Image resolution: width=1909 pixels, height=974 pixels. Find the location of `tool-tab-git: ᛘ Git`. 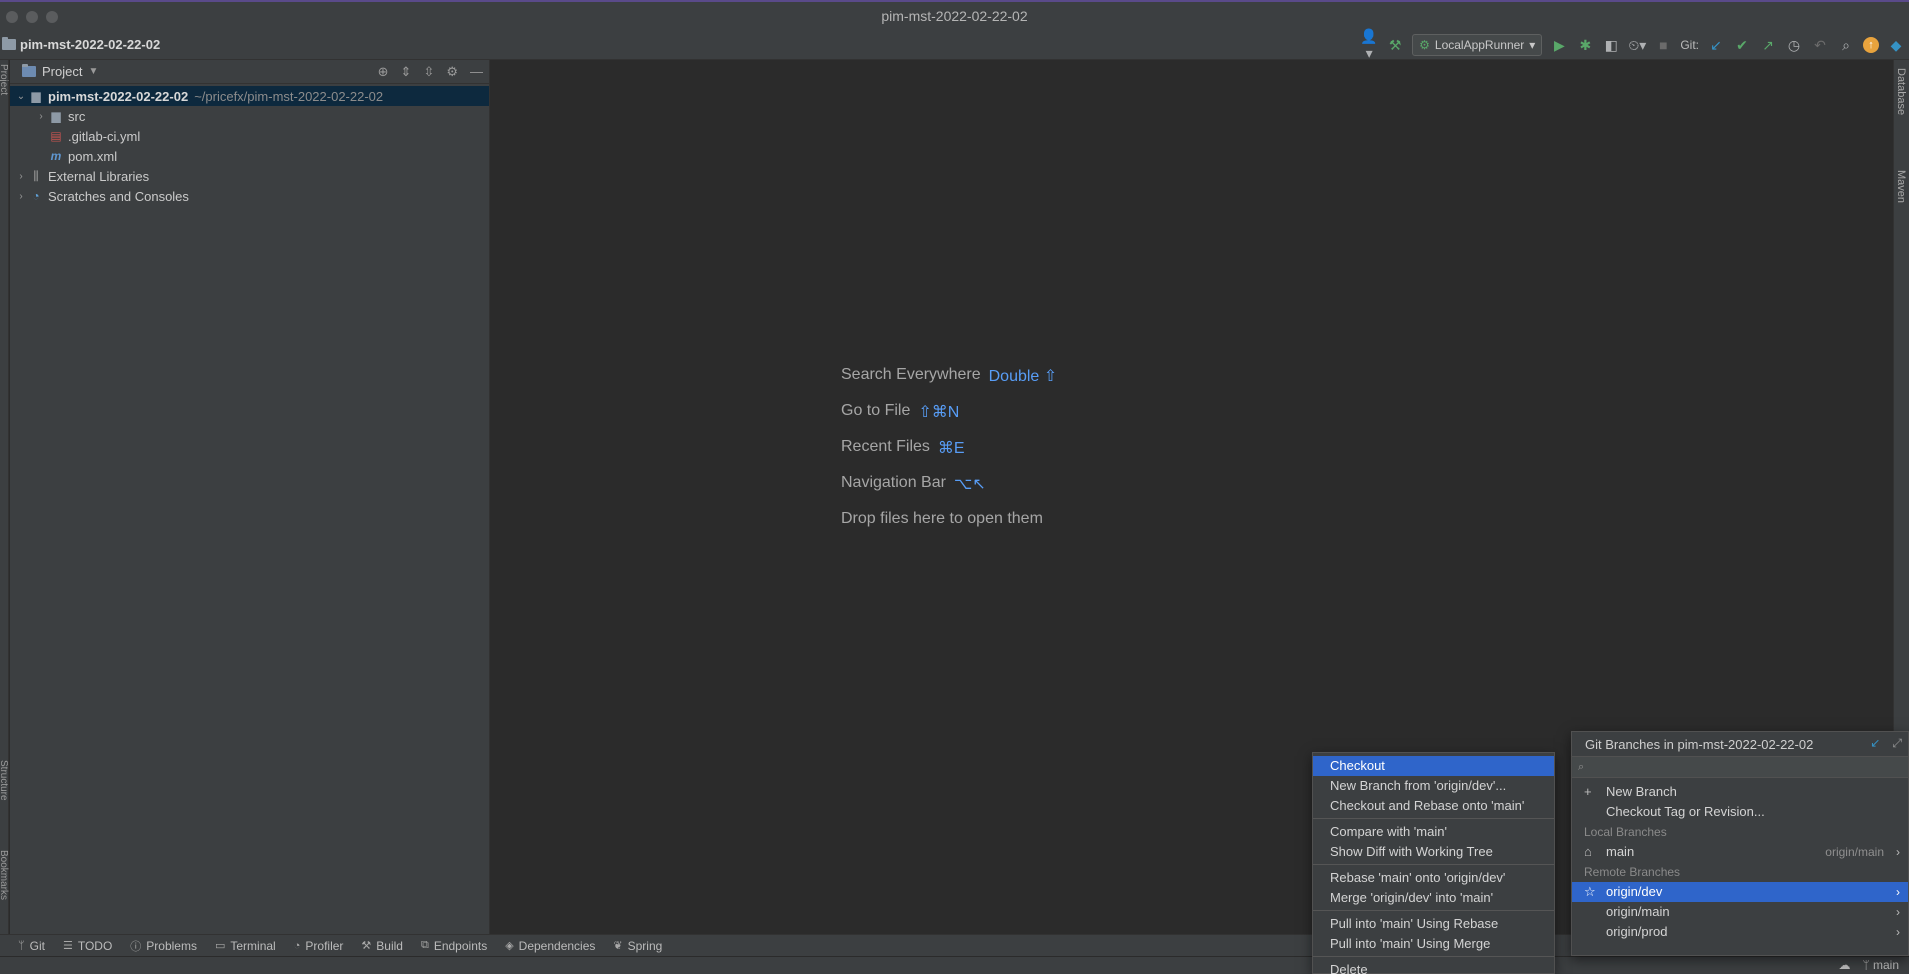

tool-tab-git: ᛘ Git is located at coordinates (31, 946).